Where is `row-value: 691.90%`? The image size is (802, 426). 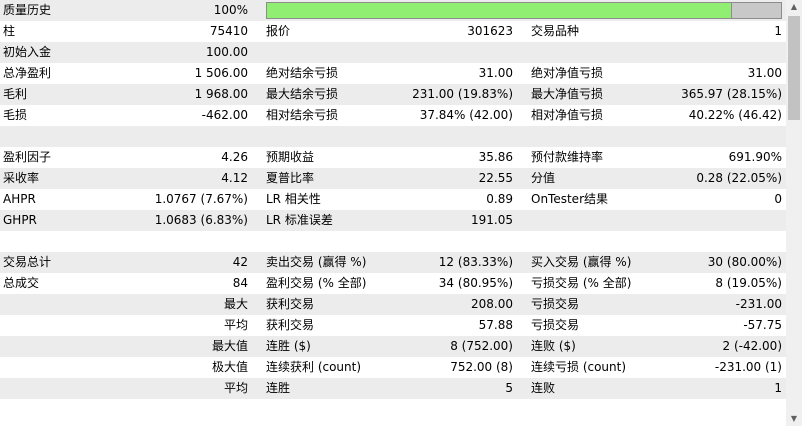 row-value: 691.90% is located at coordinates (755, 157).